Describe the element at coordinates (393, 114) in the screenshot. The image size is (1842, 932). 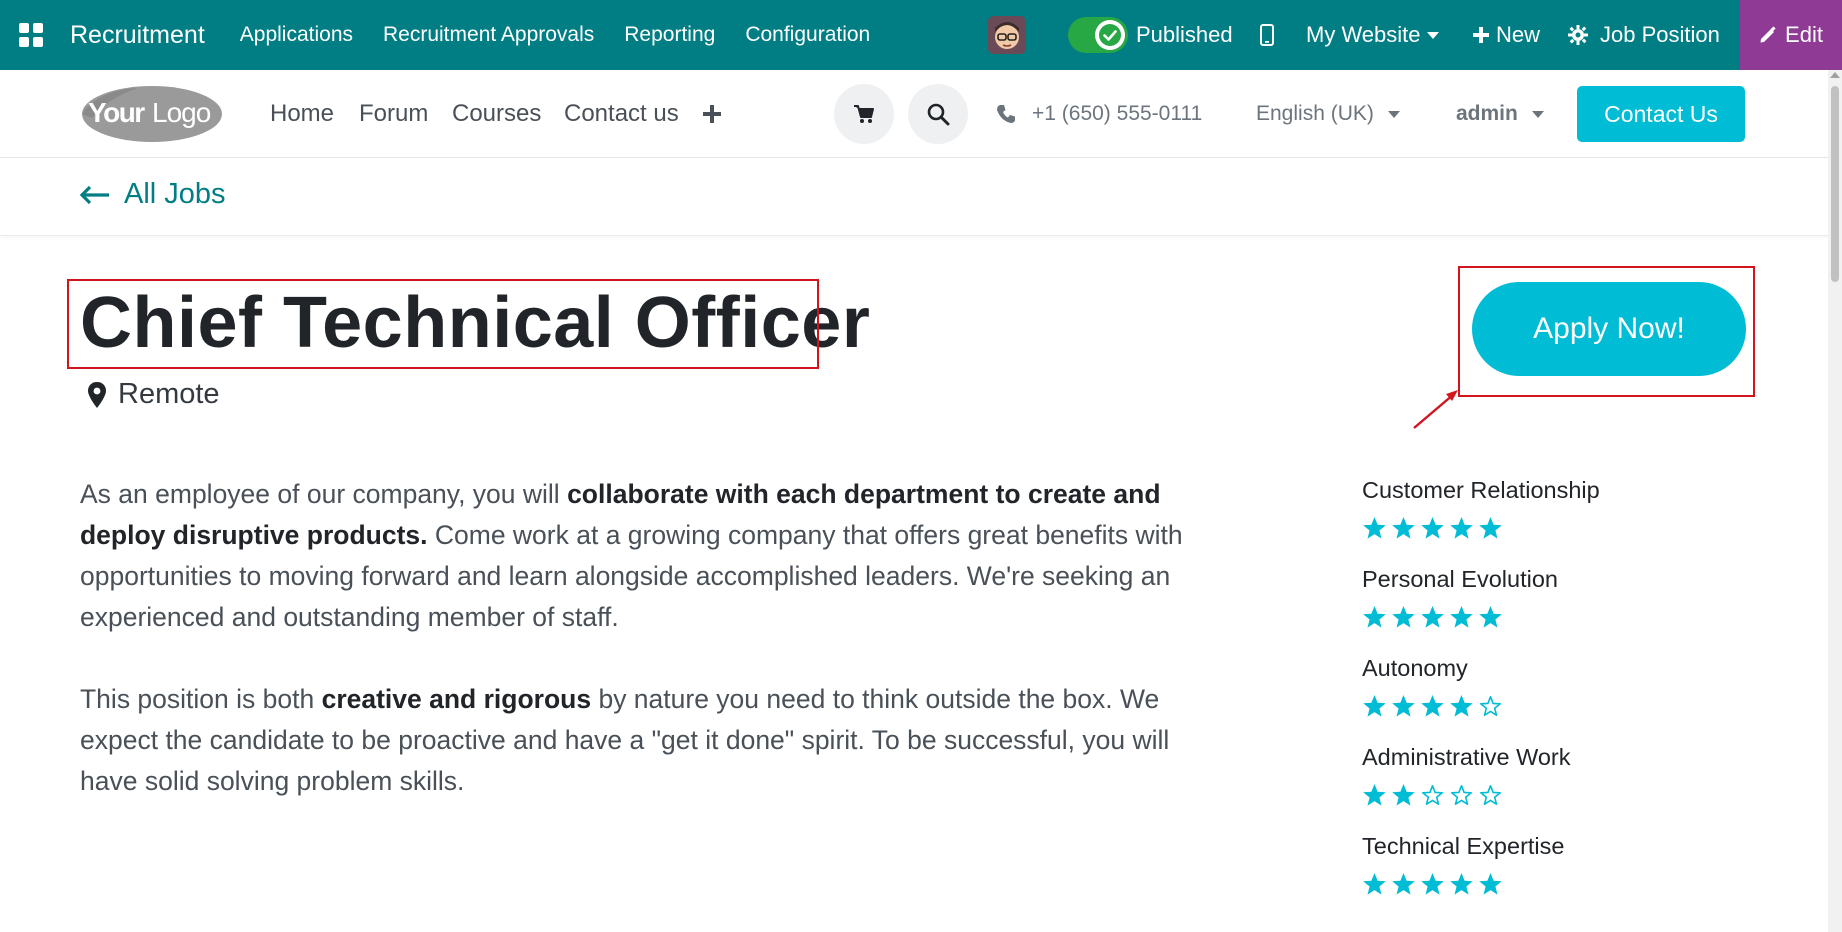
I see `nav-forum: Forum` at that location.